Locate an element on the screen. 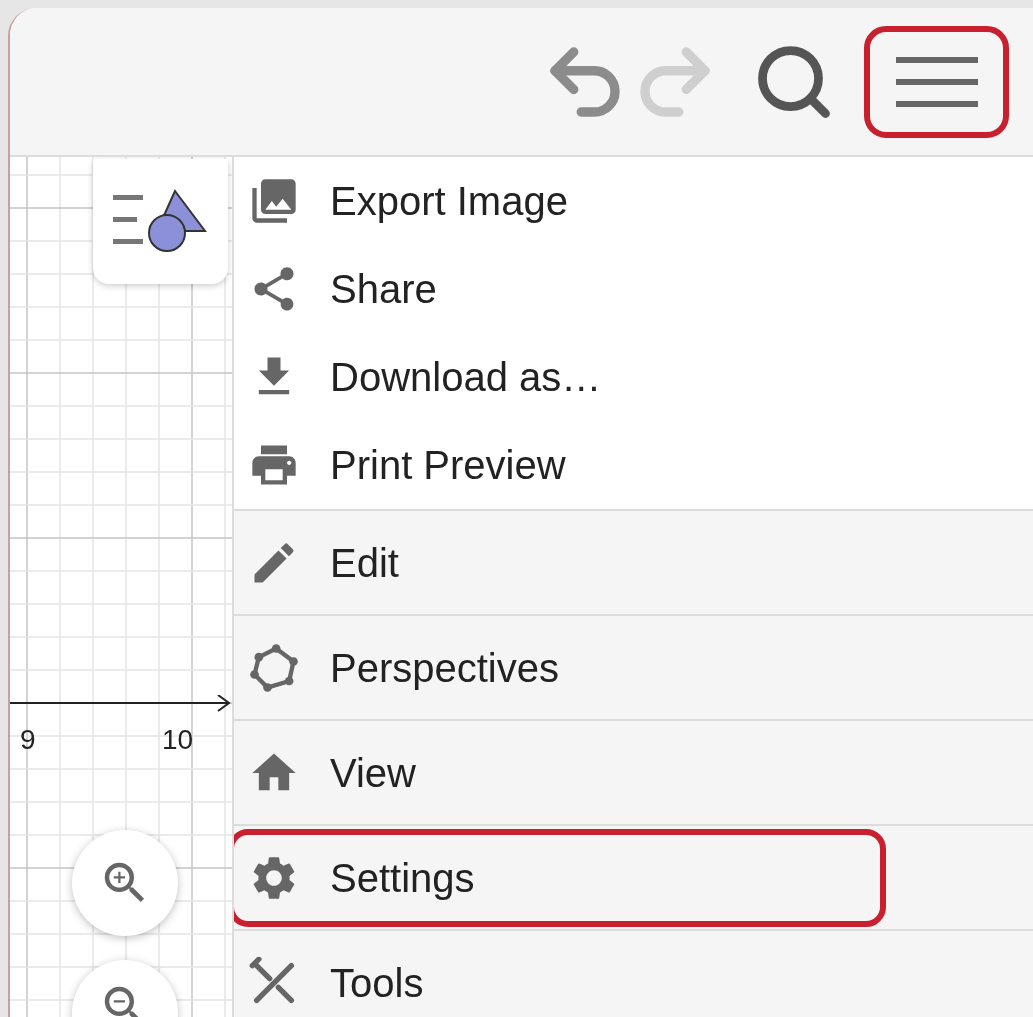 The image size is (1033, 1017). axis-label: 9 is located at coordinates (28, 740).